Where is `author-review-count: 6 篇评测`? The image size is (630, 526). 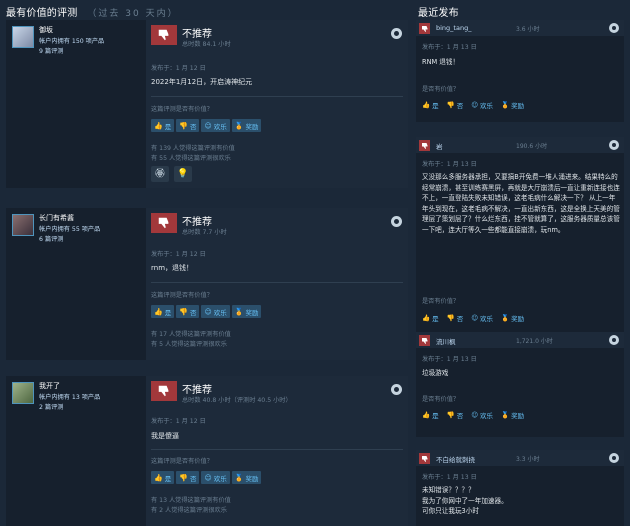 author-review-count: 6 篇评测 is located at coordinates (51, 238).